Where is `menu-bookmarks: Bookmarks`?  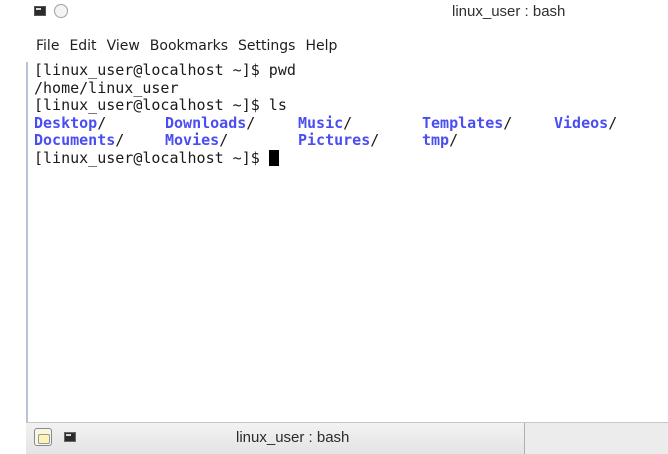 menu-bookmarks: Bookmarks is located at coordinates (191, 47).